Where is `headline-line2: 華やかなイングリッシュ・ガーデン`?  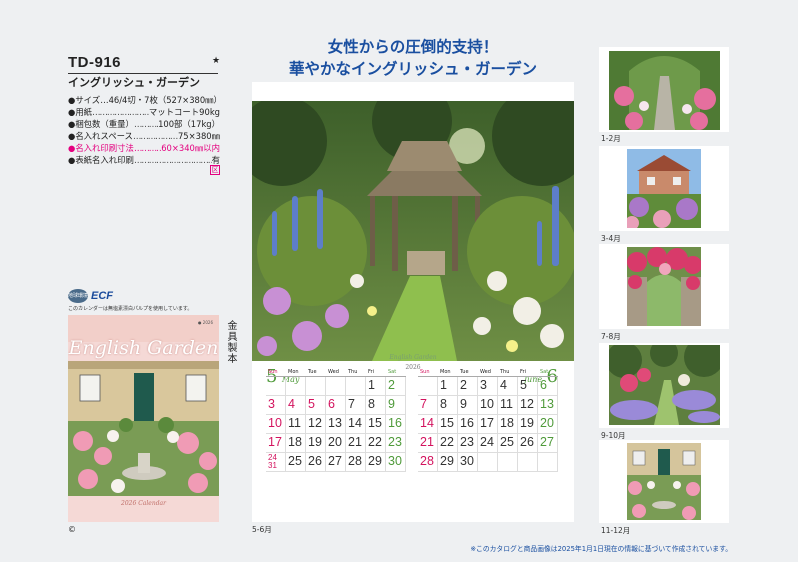 headline-line2: 華やかなイングリッシュ・ガーデン is located at coordinates (412, 68).